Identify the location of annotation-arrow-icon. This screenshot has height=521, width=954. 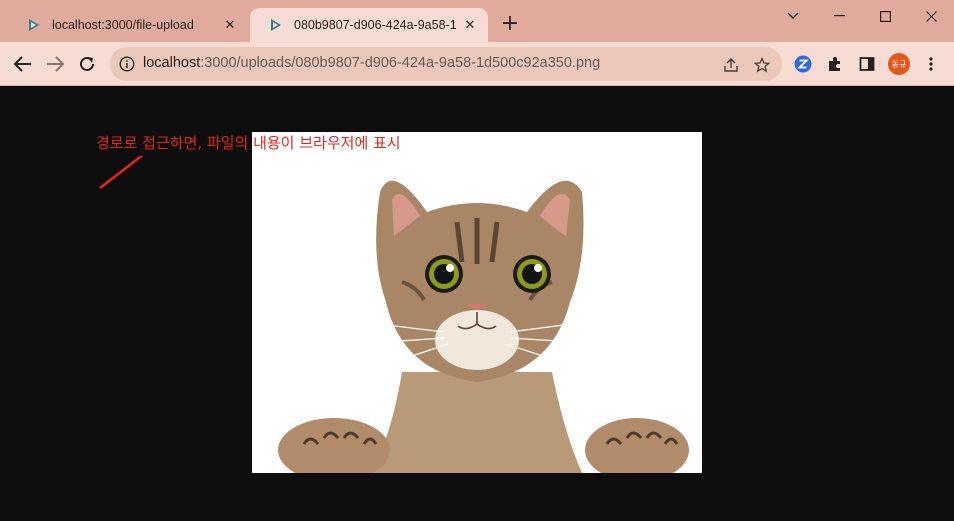
(121, 172).